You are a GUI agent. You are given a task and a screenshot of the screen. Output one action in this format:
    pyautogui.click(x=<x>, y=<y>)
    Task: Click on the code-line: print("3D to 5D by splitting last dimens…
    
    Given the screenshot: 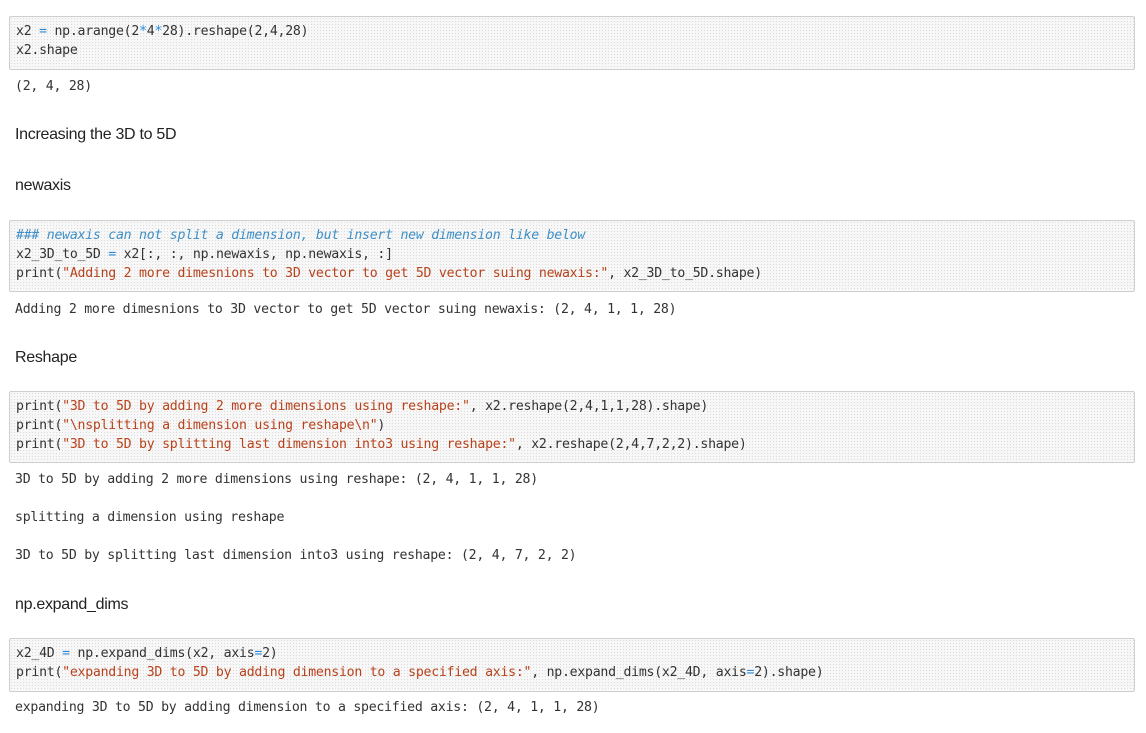 What is the action you would take?
    pyautogui.click(x=572, y=444)
    